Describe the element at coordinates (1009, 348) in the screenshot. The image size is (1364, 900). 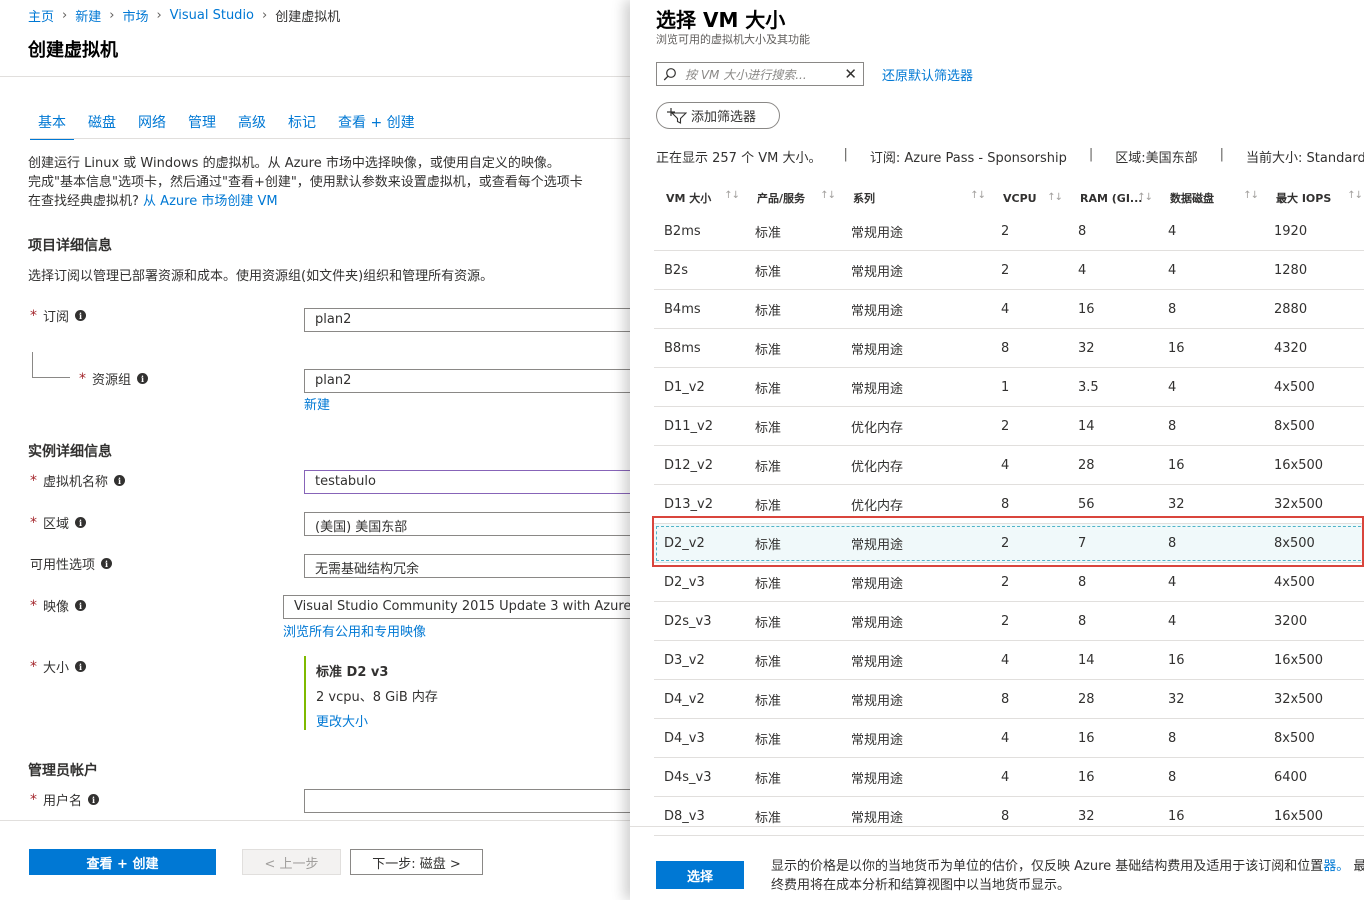
I see `table-row: B8ms 标准 常规用途 8 32 16 4320` at that location.